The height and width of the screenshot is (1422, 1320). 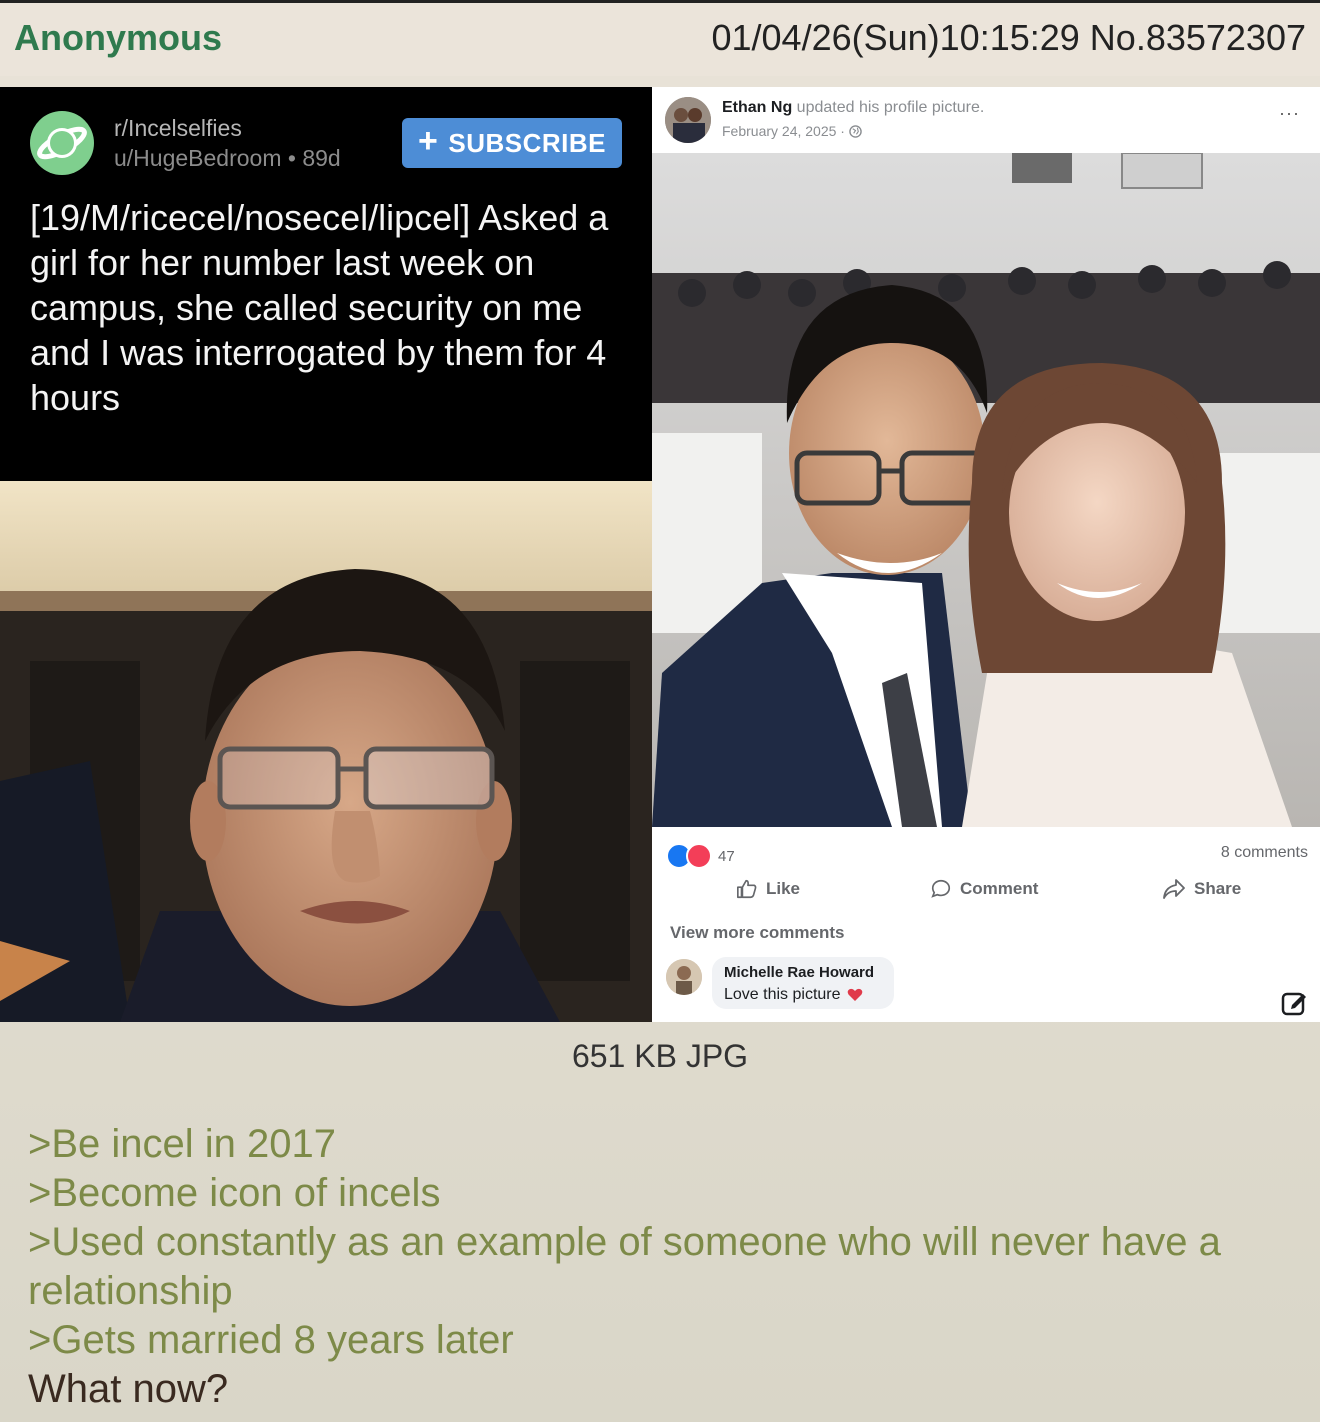 What do you see at coordinates (271, 1340) in the screenshot?
I see `greentext-line: >Gets married 8 years later` at bounding box center [271, 1340].